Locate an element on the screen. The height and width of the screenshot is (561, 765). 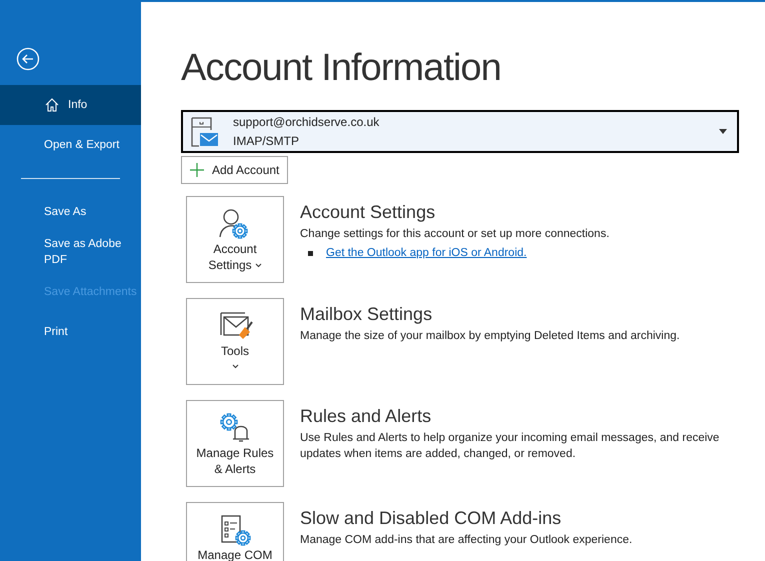
section-description: Change settings for this account or set up more connections. is located at coordinates (455, 234).